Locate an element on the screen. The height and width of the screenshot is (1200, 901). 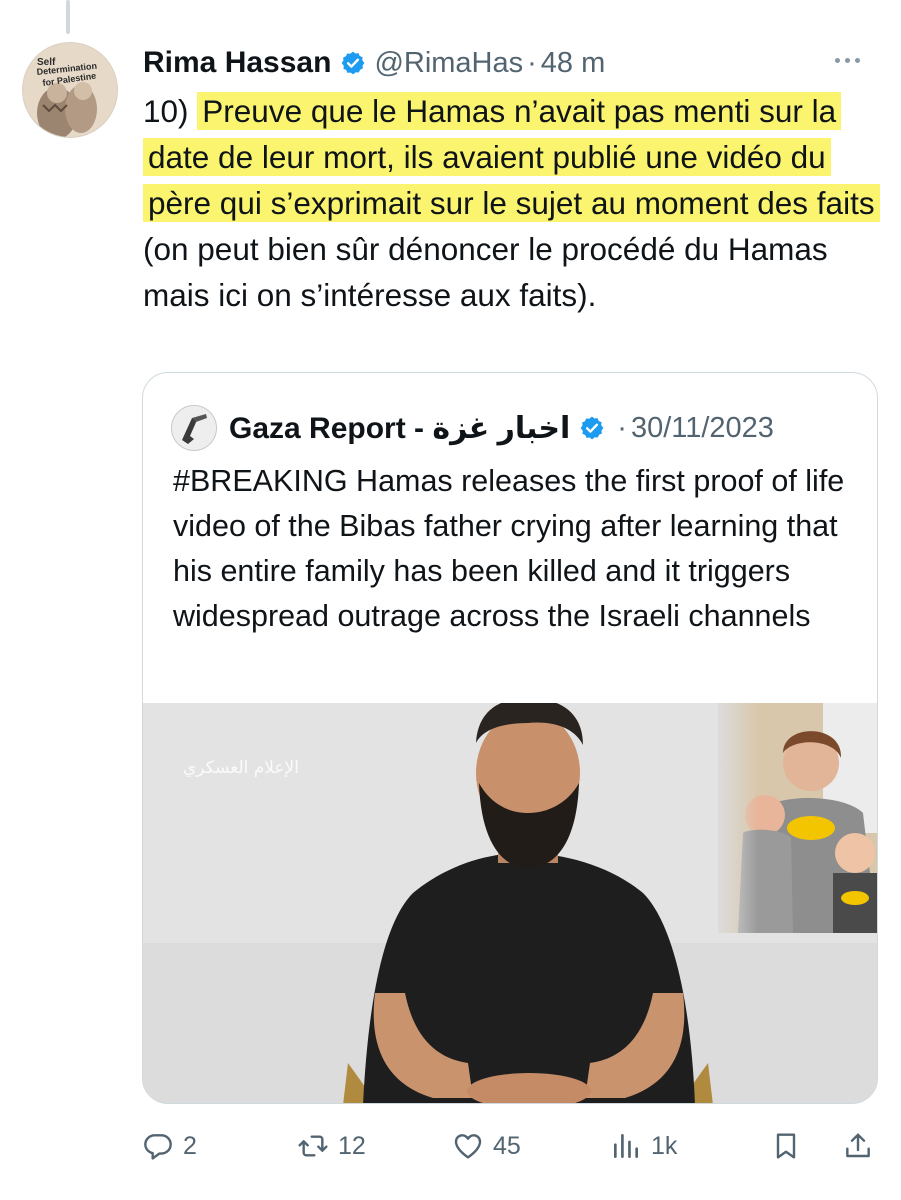
tweet-header: Rima Hassan @RimaHas · 48 m is located at coordinates (374, 63).